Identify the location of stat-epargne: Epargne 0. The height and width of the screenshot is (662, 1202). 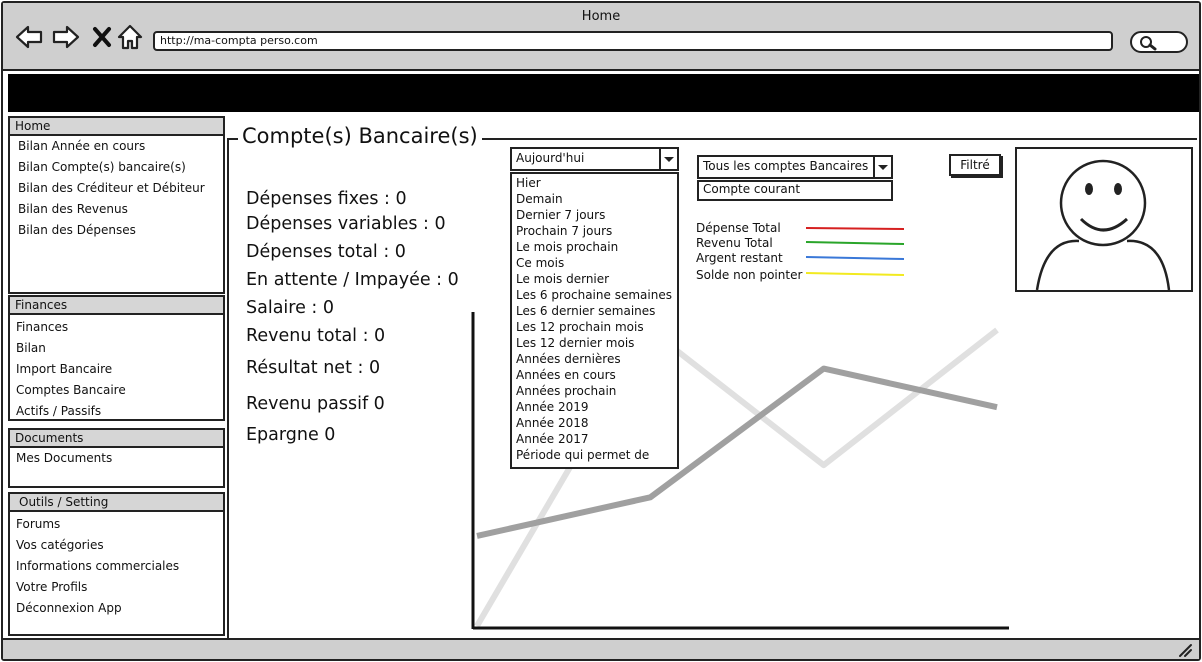
(291, 435).